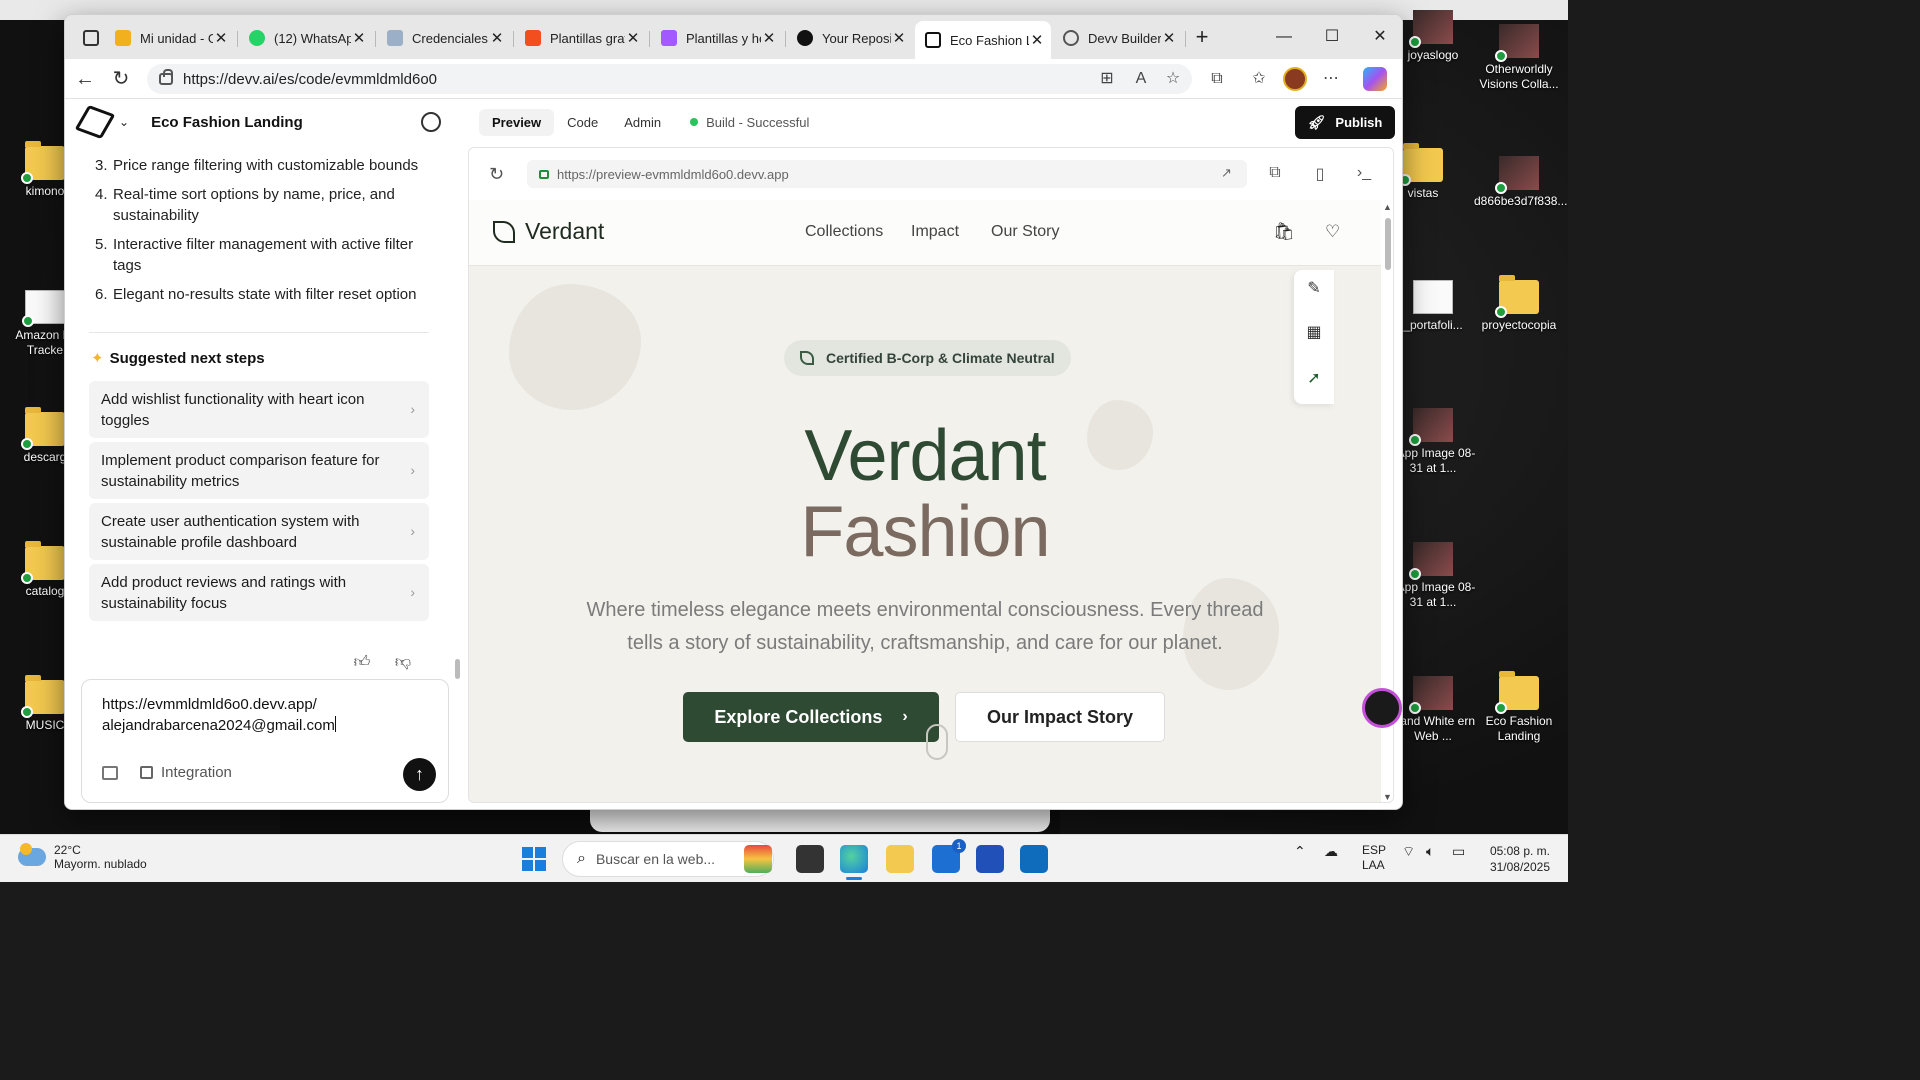 This screenshot has height=1080, width=1920. Describe the element at coordinates (431, 122) in the screenshot. I see `history-icon` at that location.